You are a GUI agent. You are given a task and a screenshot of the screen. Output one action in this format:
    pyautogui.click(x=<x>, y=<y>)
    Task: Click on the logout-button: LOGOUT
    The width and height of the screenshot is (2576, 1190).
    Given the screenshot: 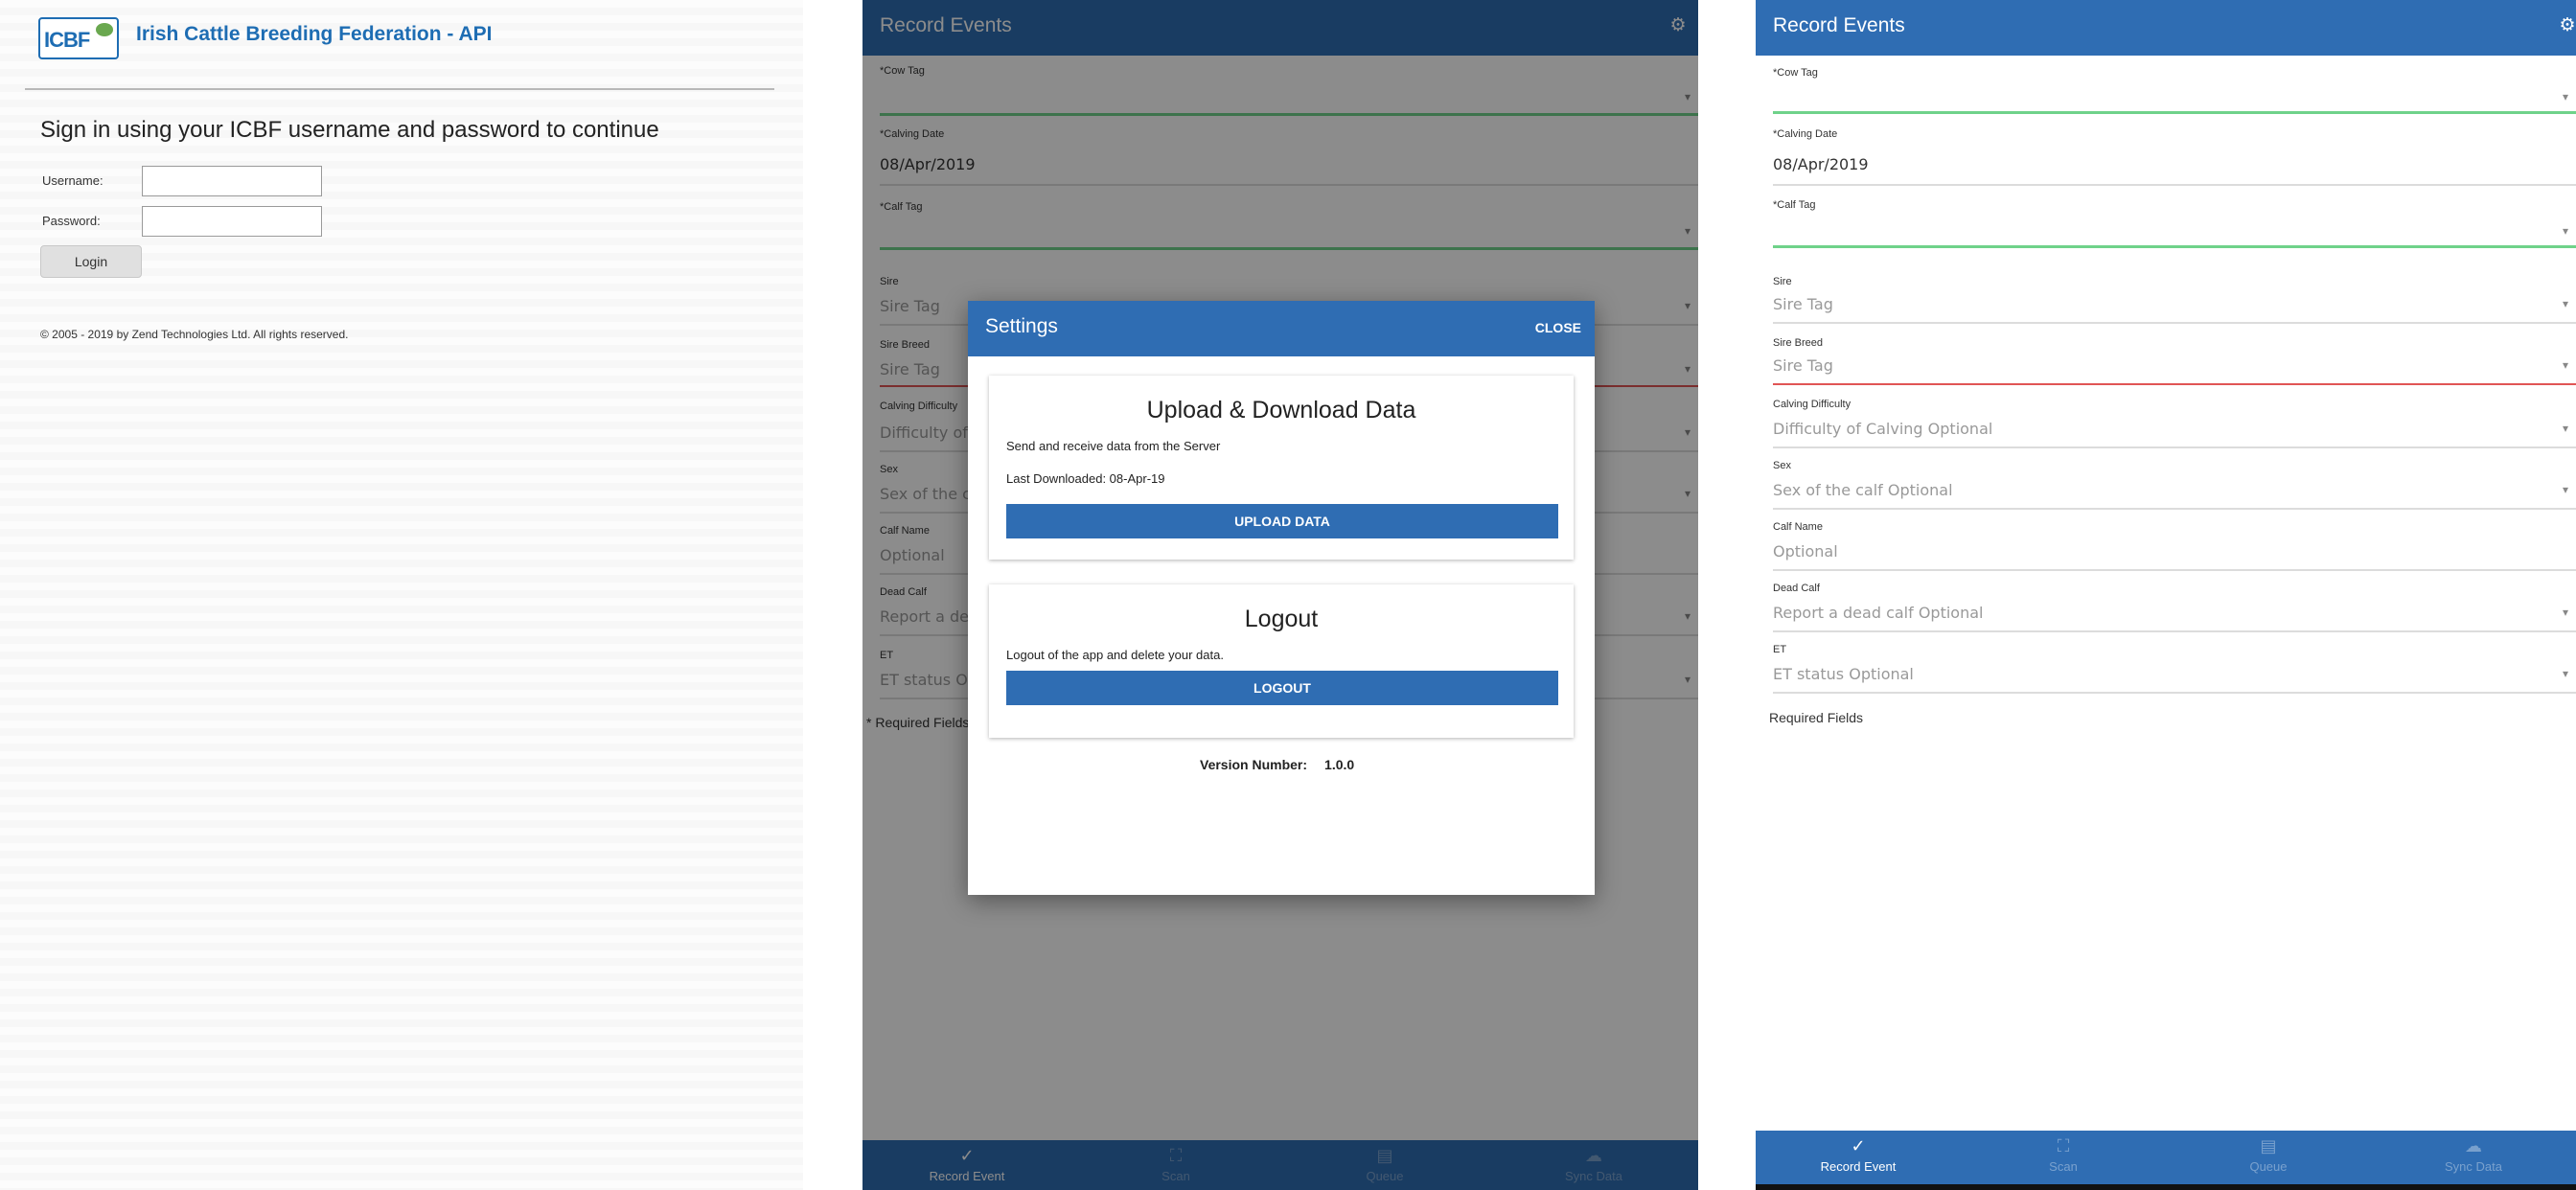 What is the action you would take?
    pyautogui.click(x=1282, y=688)
    